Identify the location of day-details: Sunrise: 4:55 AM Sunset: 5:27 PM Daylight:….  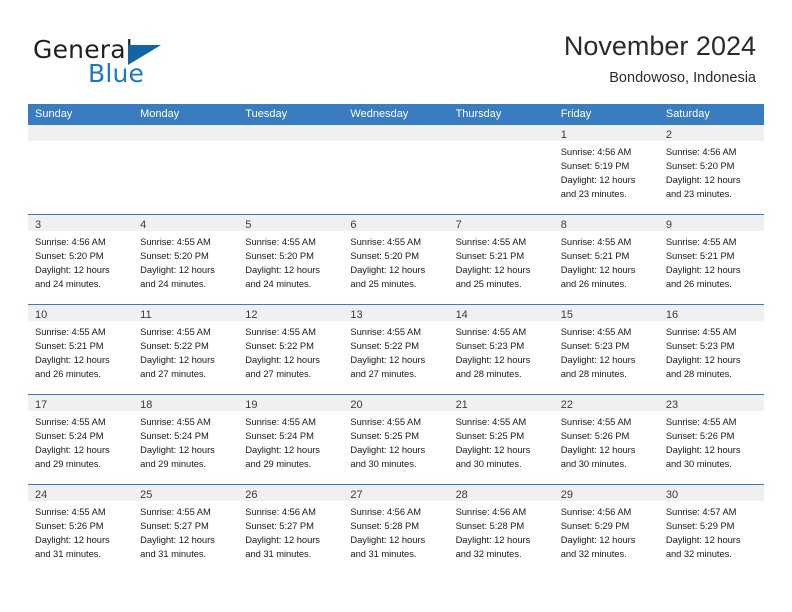
(185, 531).